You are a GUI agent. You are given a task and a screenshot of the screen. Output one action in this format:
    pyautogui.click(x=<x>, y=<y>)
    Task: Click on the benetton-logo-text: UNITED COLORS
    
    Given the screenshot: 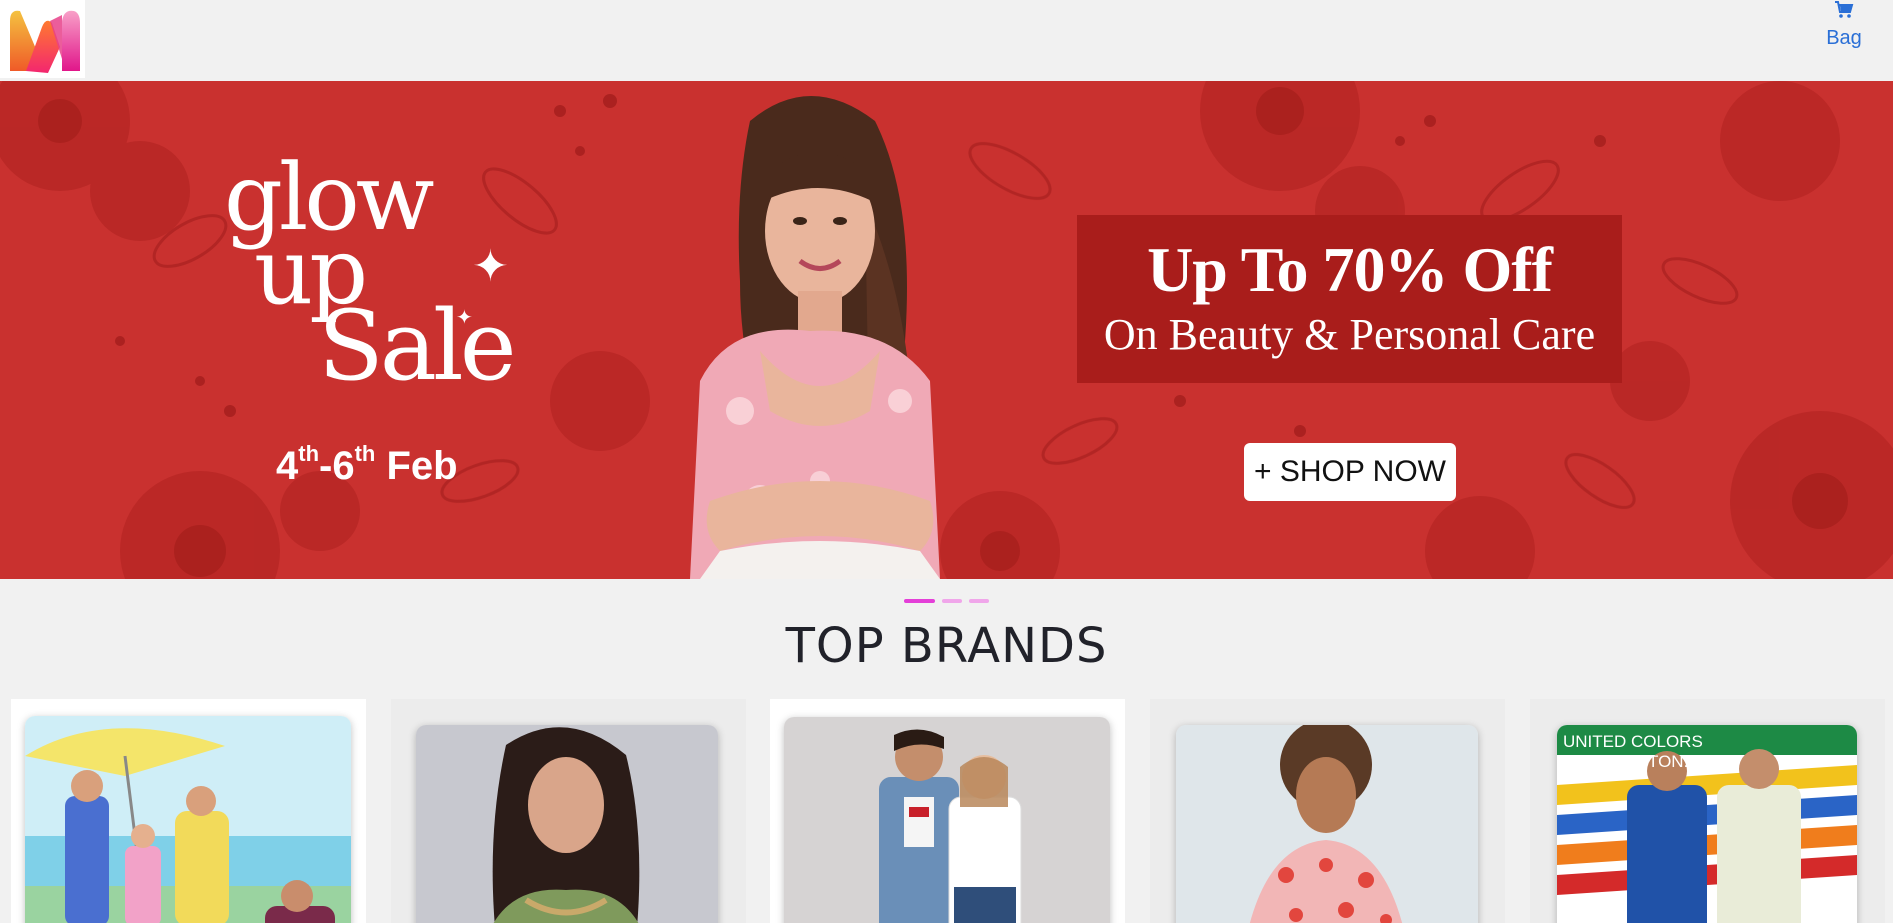 What is the action you would take?
    pyautogui.click(x=1633, y=741)
    